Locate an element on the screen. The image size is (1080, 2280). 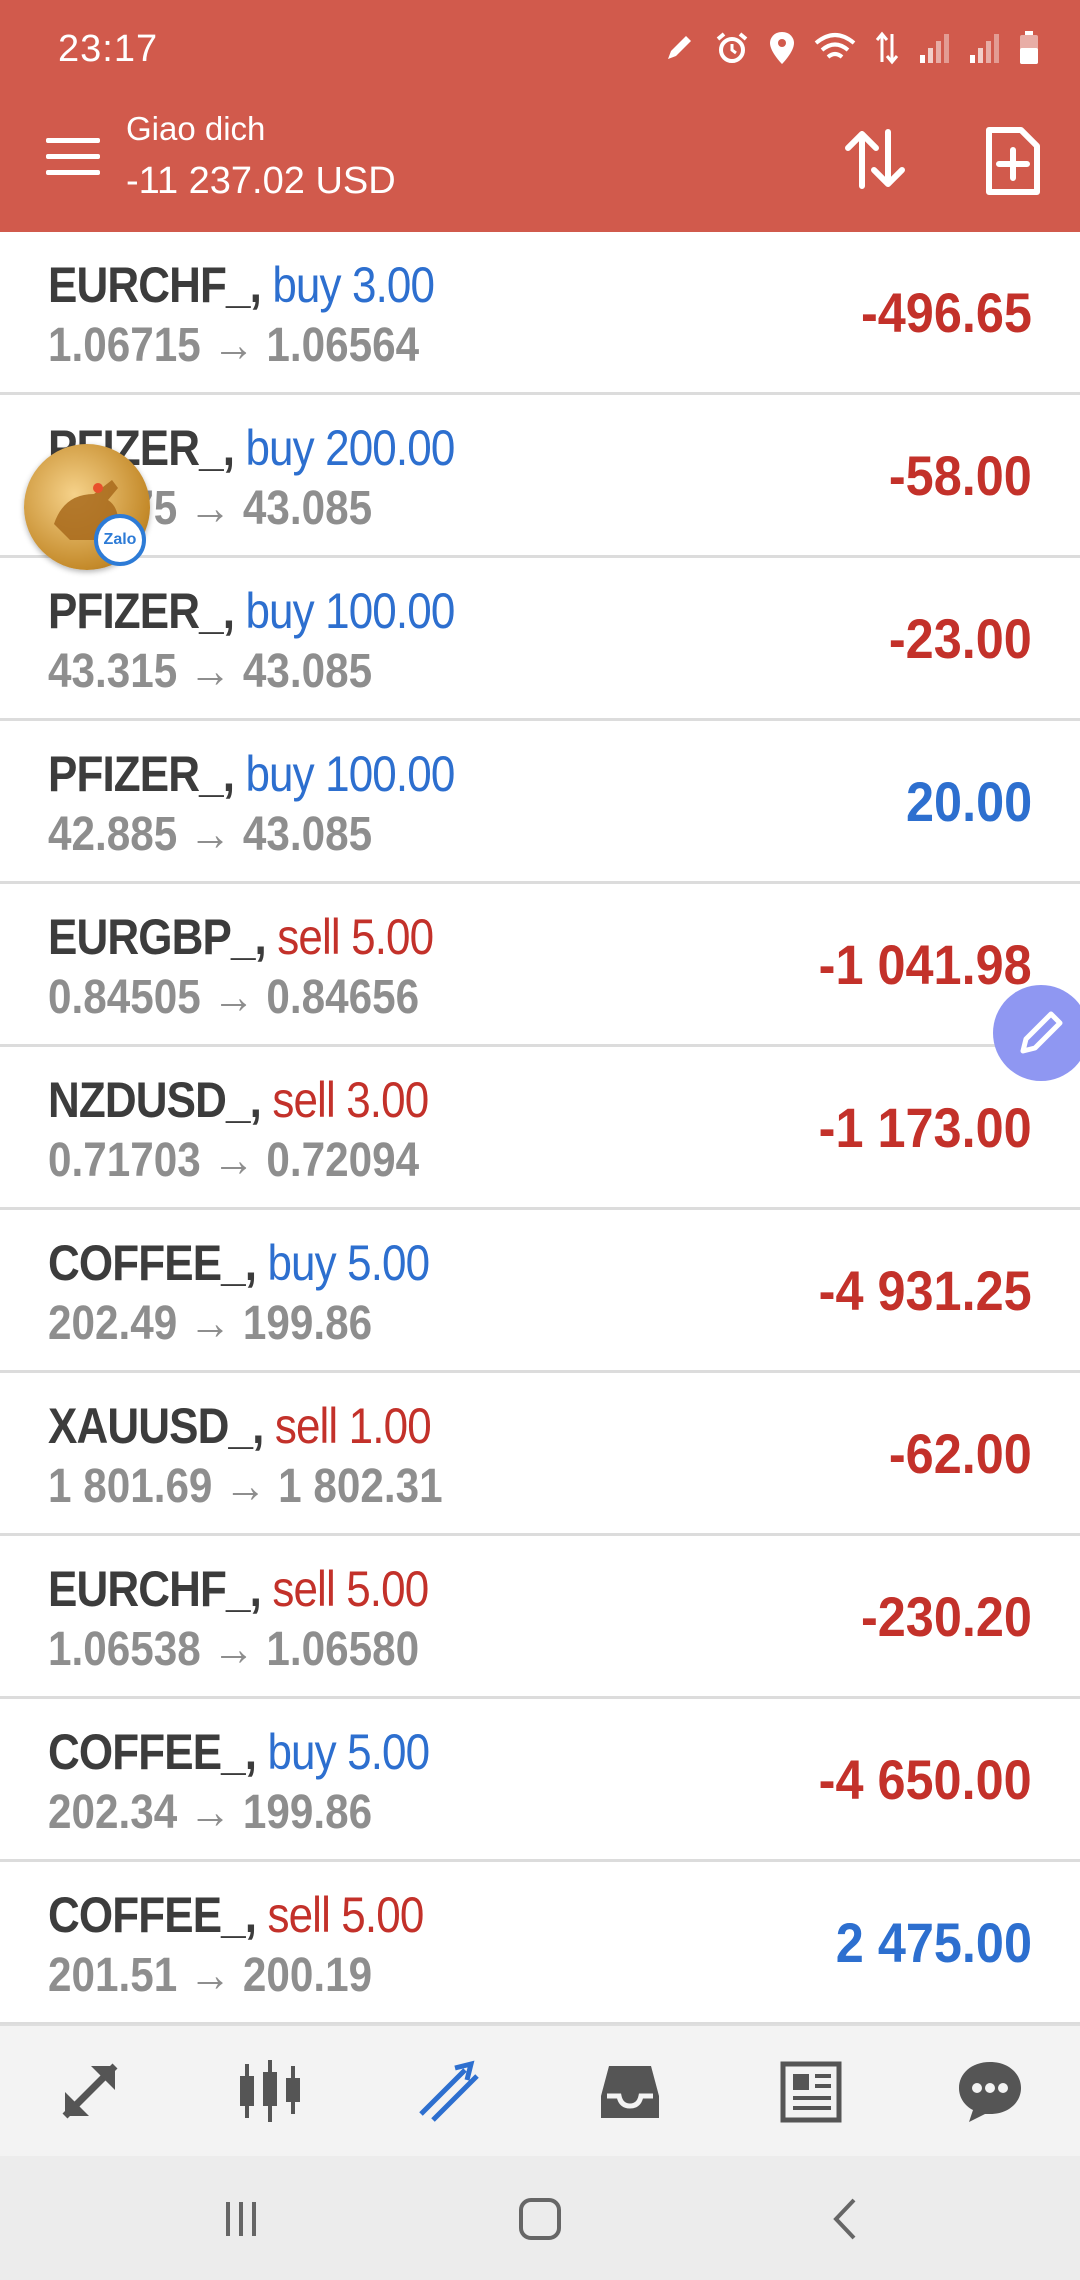
status-icons is located at coordinates (851, 48).